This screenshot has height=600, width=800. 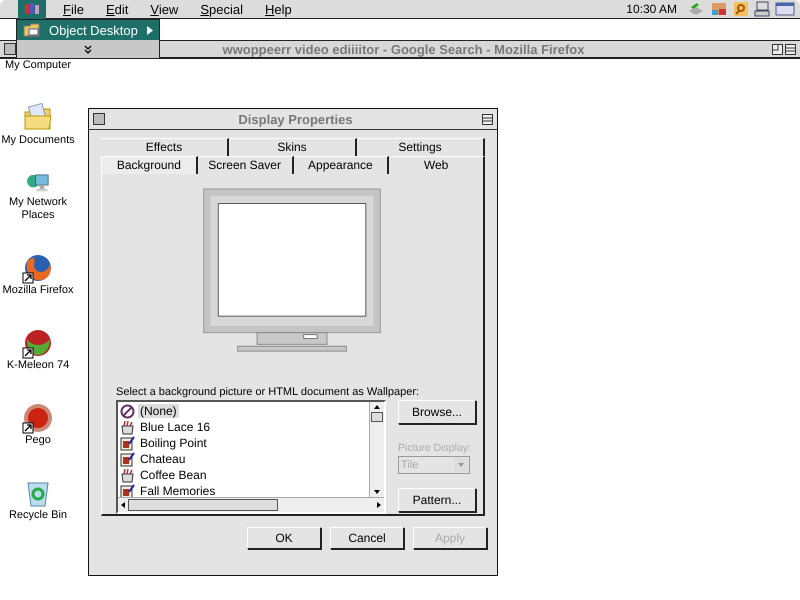 What do you see at coordinates (421, 147) in the screenshot?
I see `tab: Settings` at bounding box center [421, 147].